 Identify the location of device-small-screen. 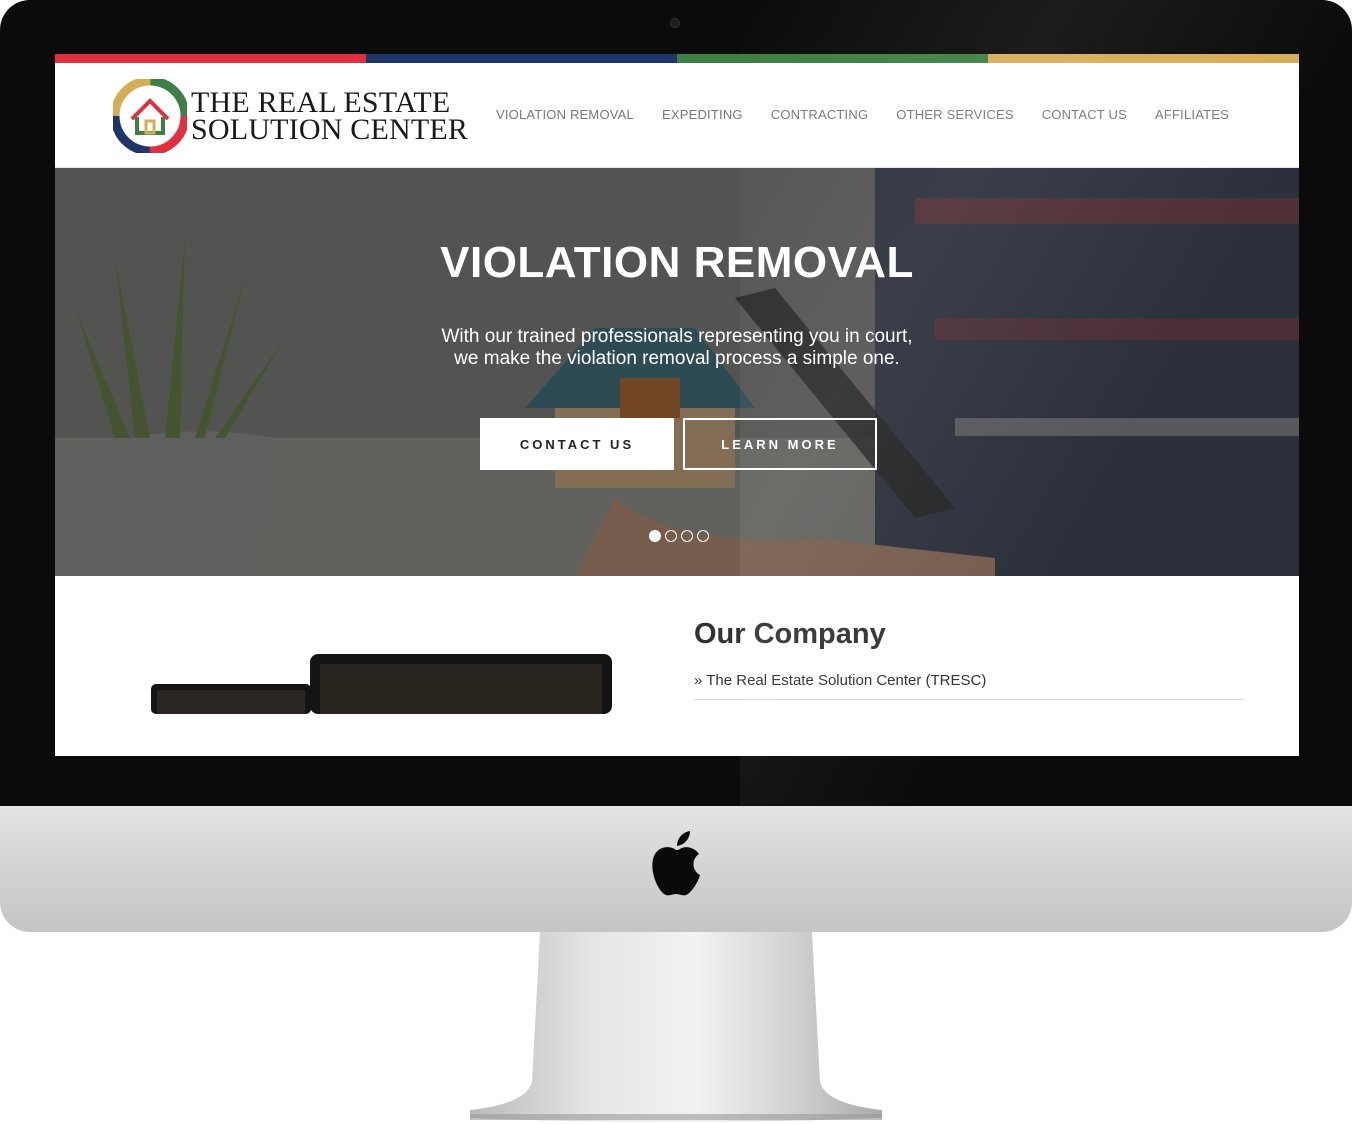
(231, 702).